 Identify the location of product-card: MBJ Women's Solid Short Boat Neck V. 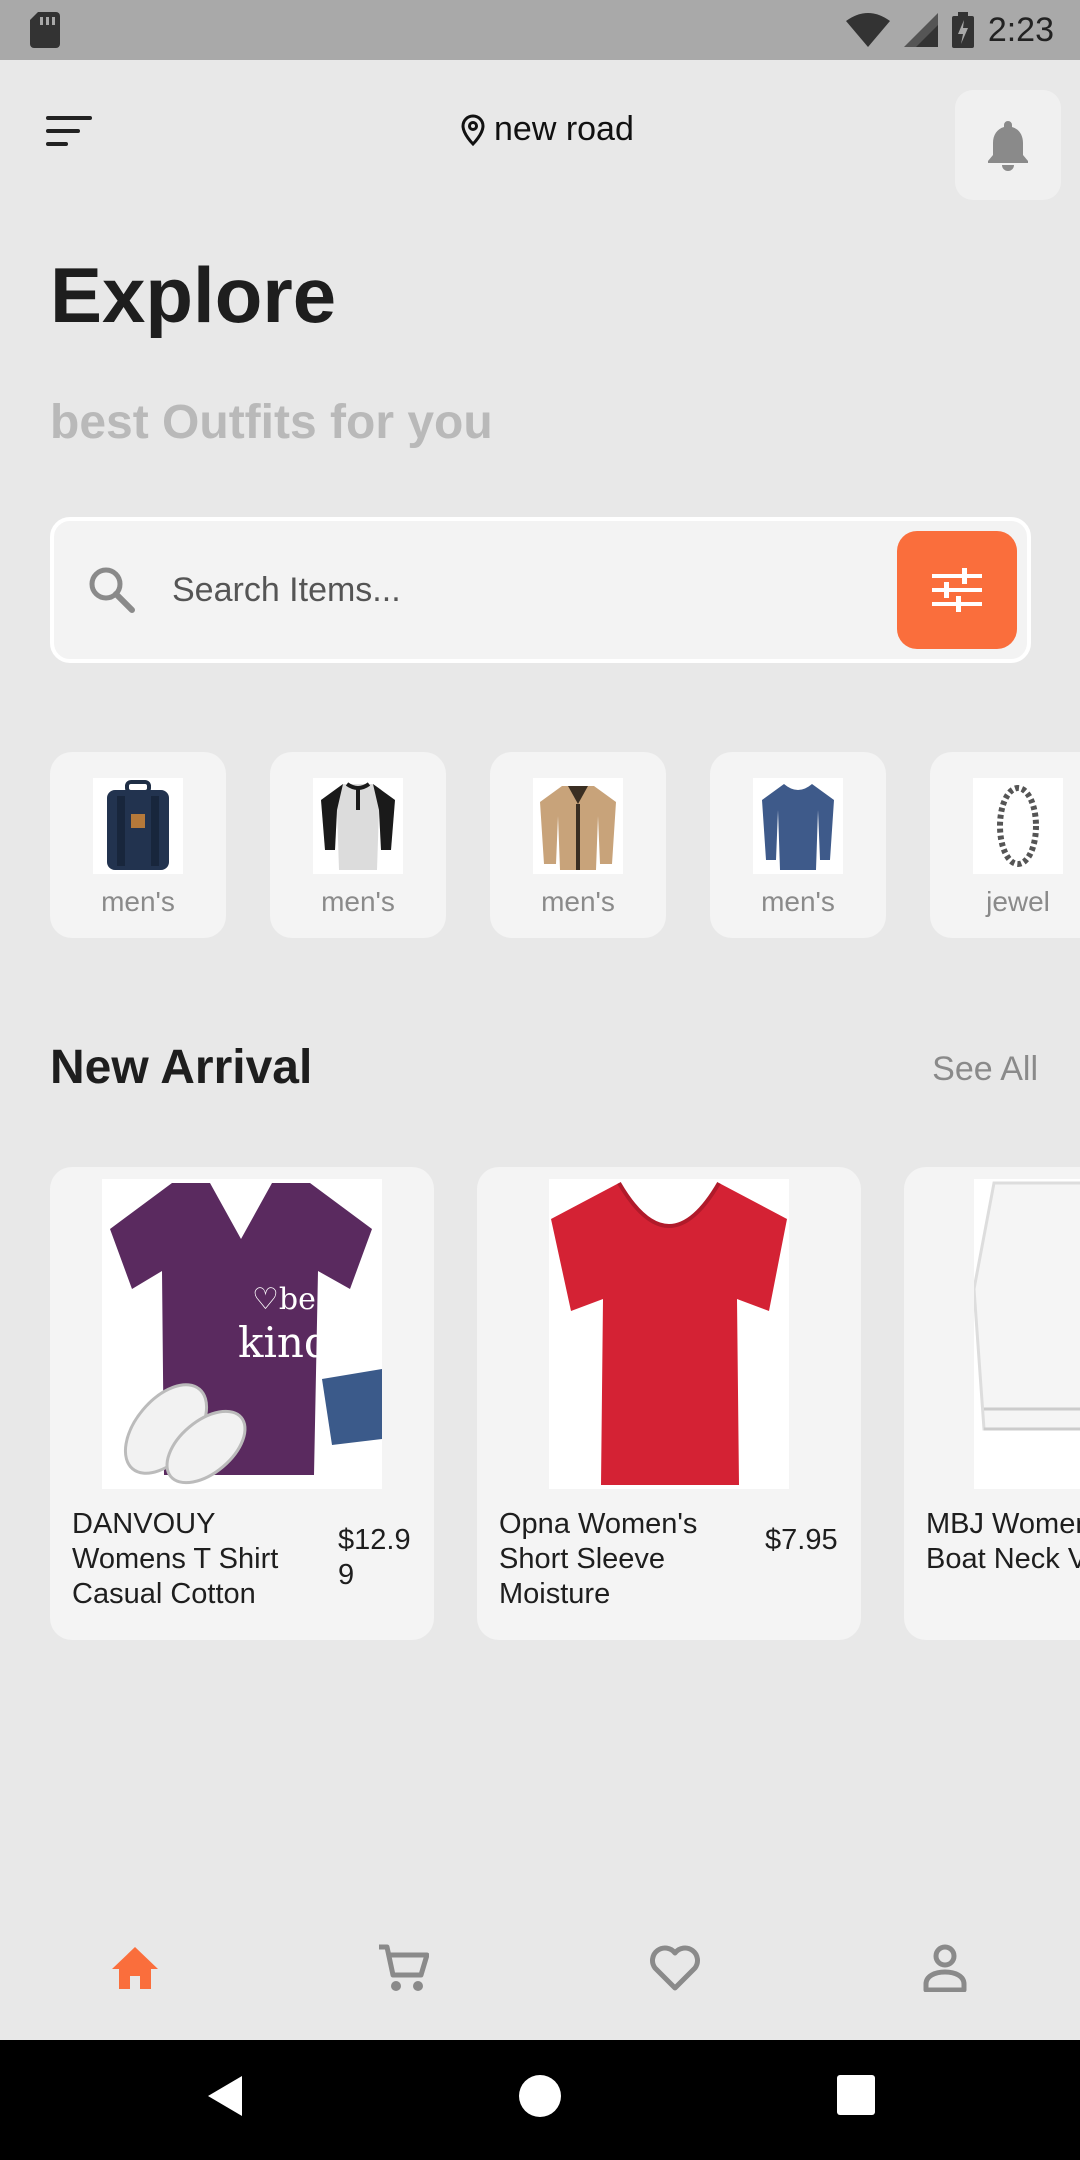
(992, 1403).